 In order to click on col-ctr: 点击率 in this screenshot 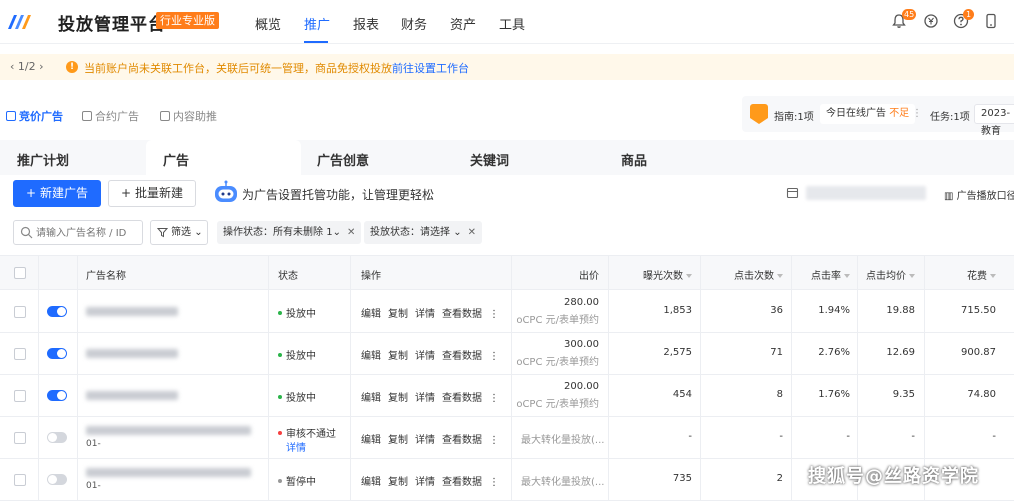, I will do `click(830, 274)`.